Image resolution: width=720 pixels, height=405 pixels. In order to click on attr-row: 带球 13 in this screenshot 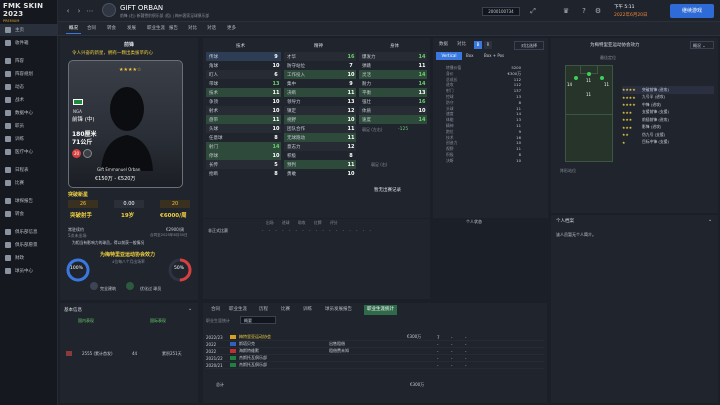, I will do `click(243, 83)`.